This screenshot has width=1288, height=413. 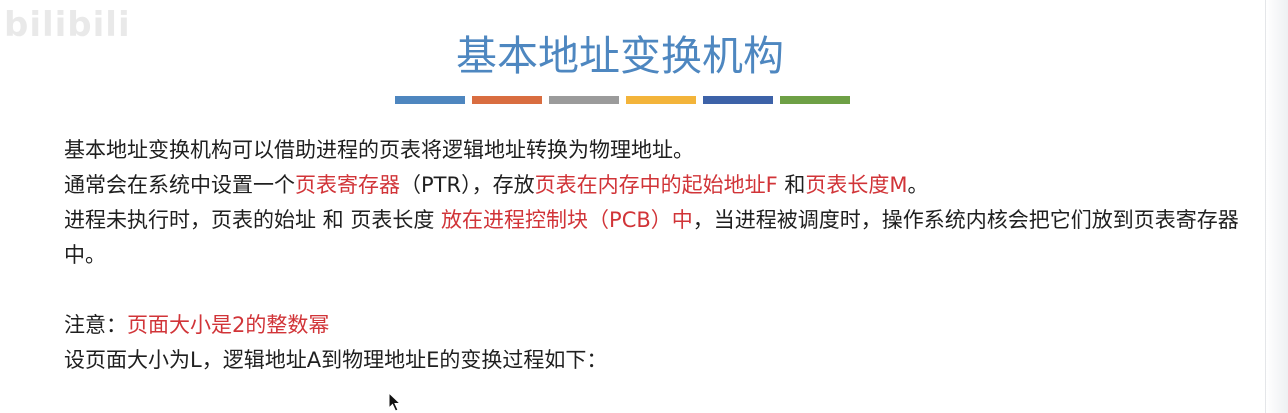 What do you see at coordinates (379, 150) in the screenshot?
I see `paragraph-intro: 基本地址变换机构可以借助进程的页表将逻辑地址转换为物理地址。` at bounding box center [379, 150].